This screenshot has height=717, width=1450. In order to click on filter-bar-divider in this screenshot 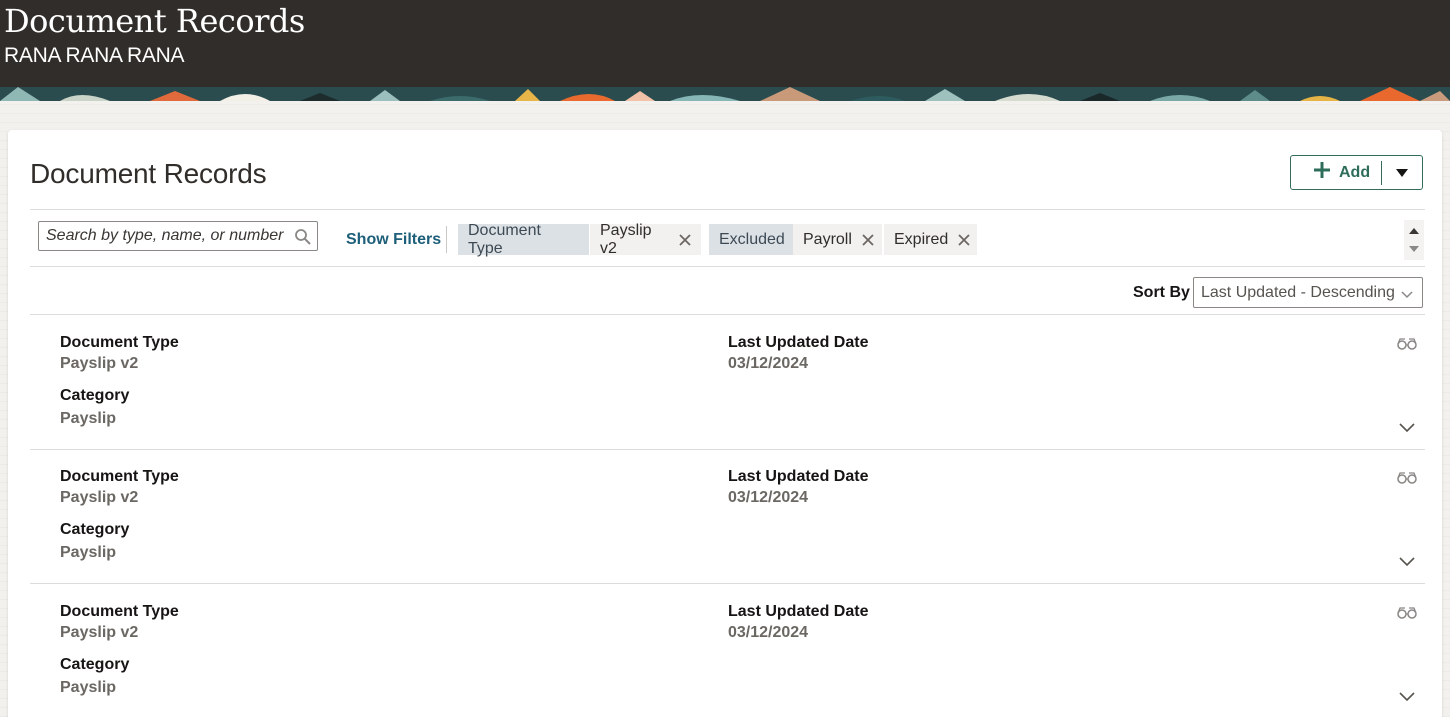, I will do `click(727, 266)`.